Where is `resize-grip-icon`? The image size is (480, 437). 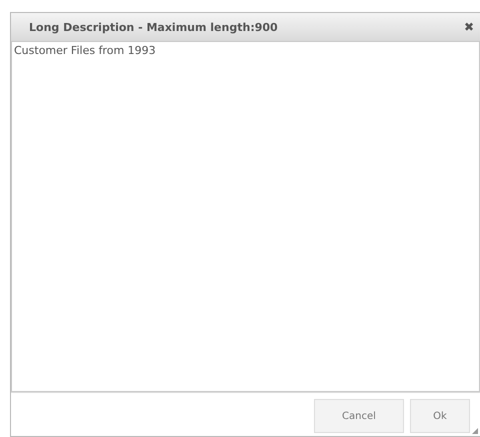 resize-grip-icon is located at coordinates (475, 431).